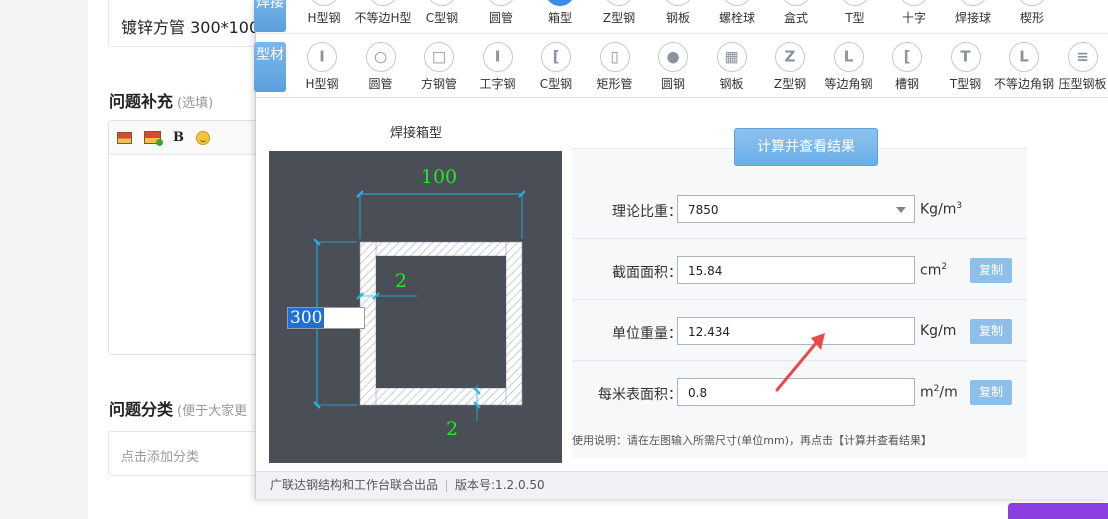 This screenshot has width=1108, height=519. Describe the element at coordinates (855, 18) in the screenshot. I see `weld-shape-item-label: T型` at that location.